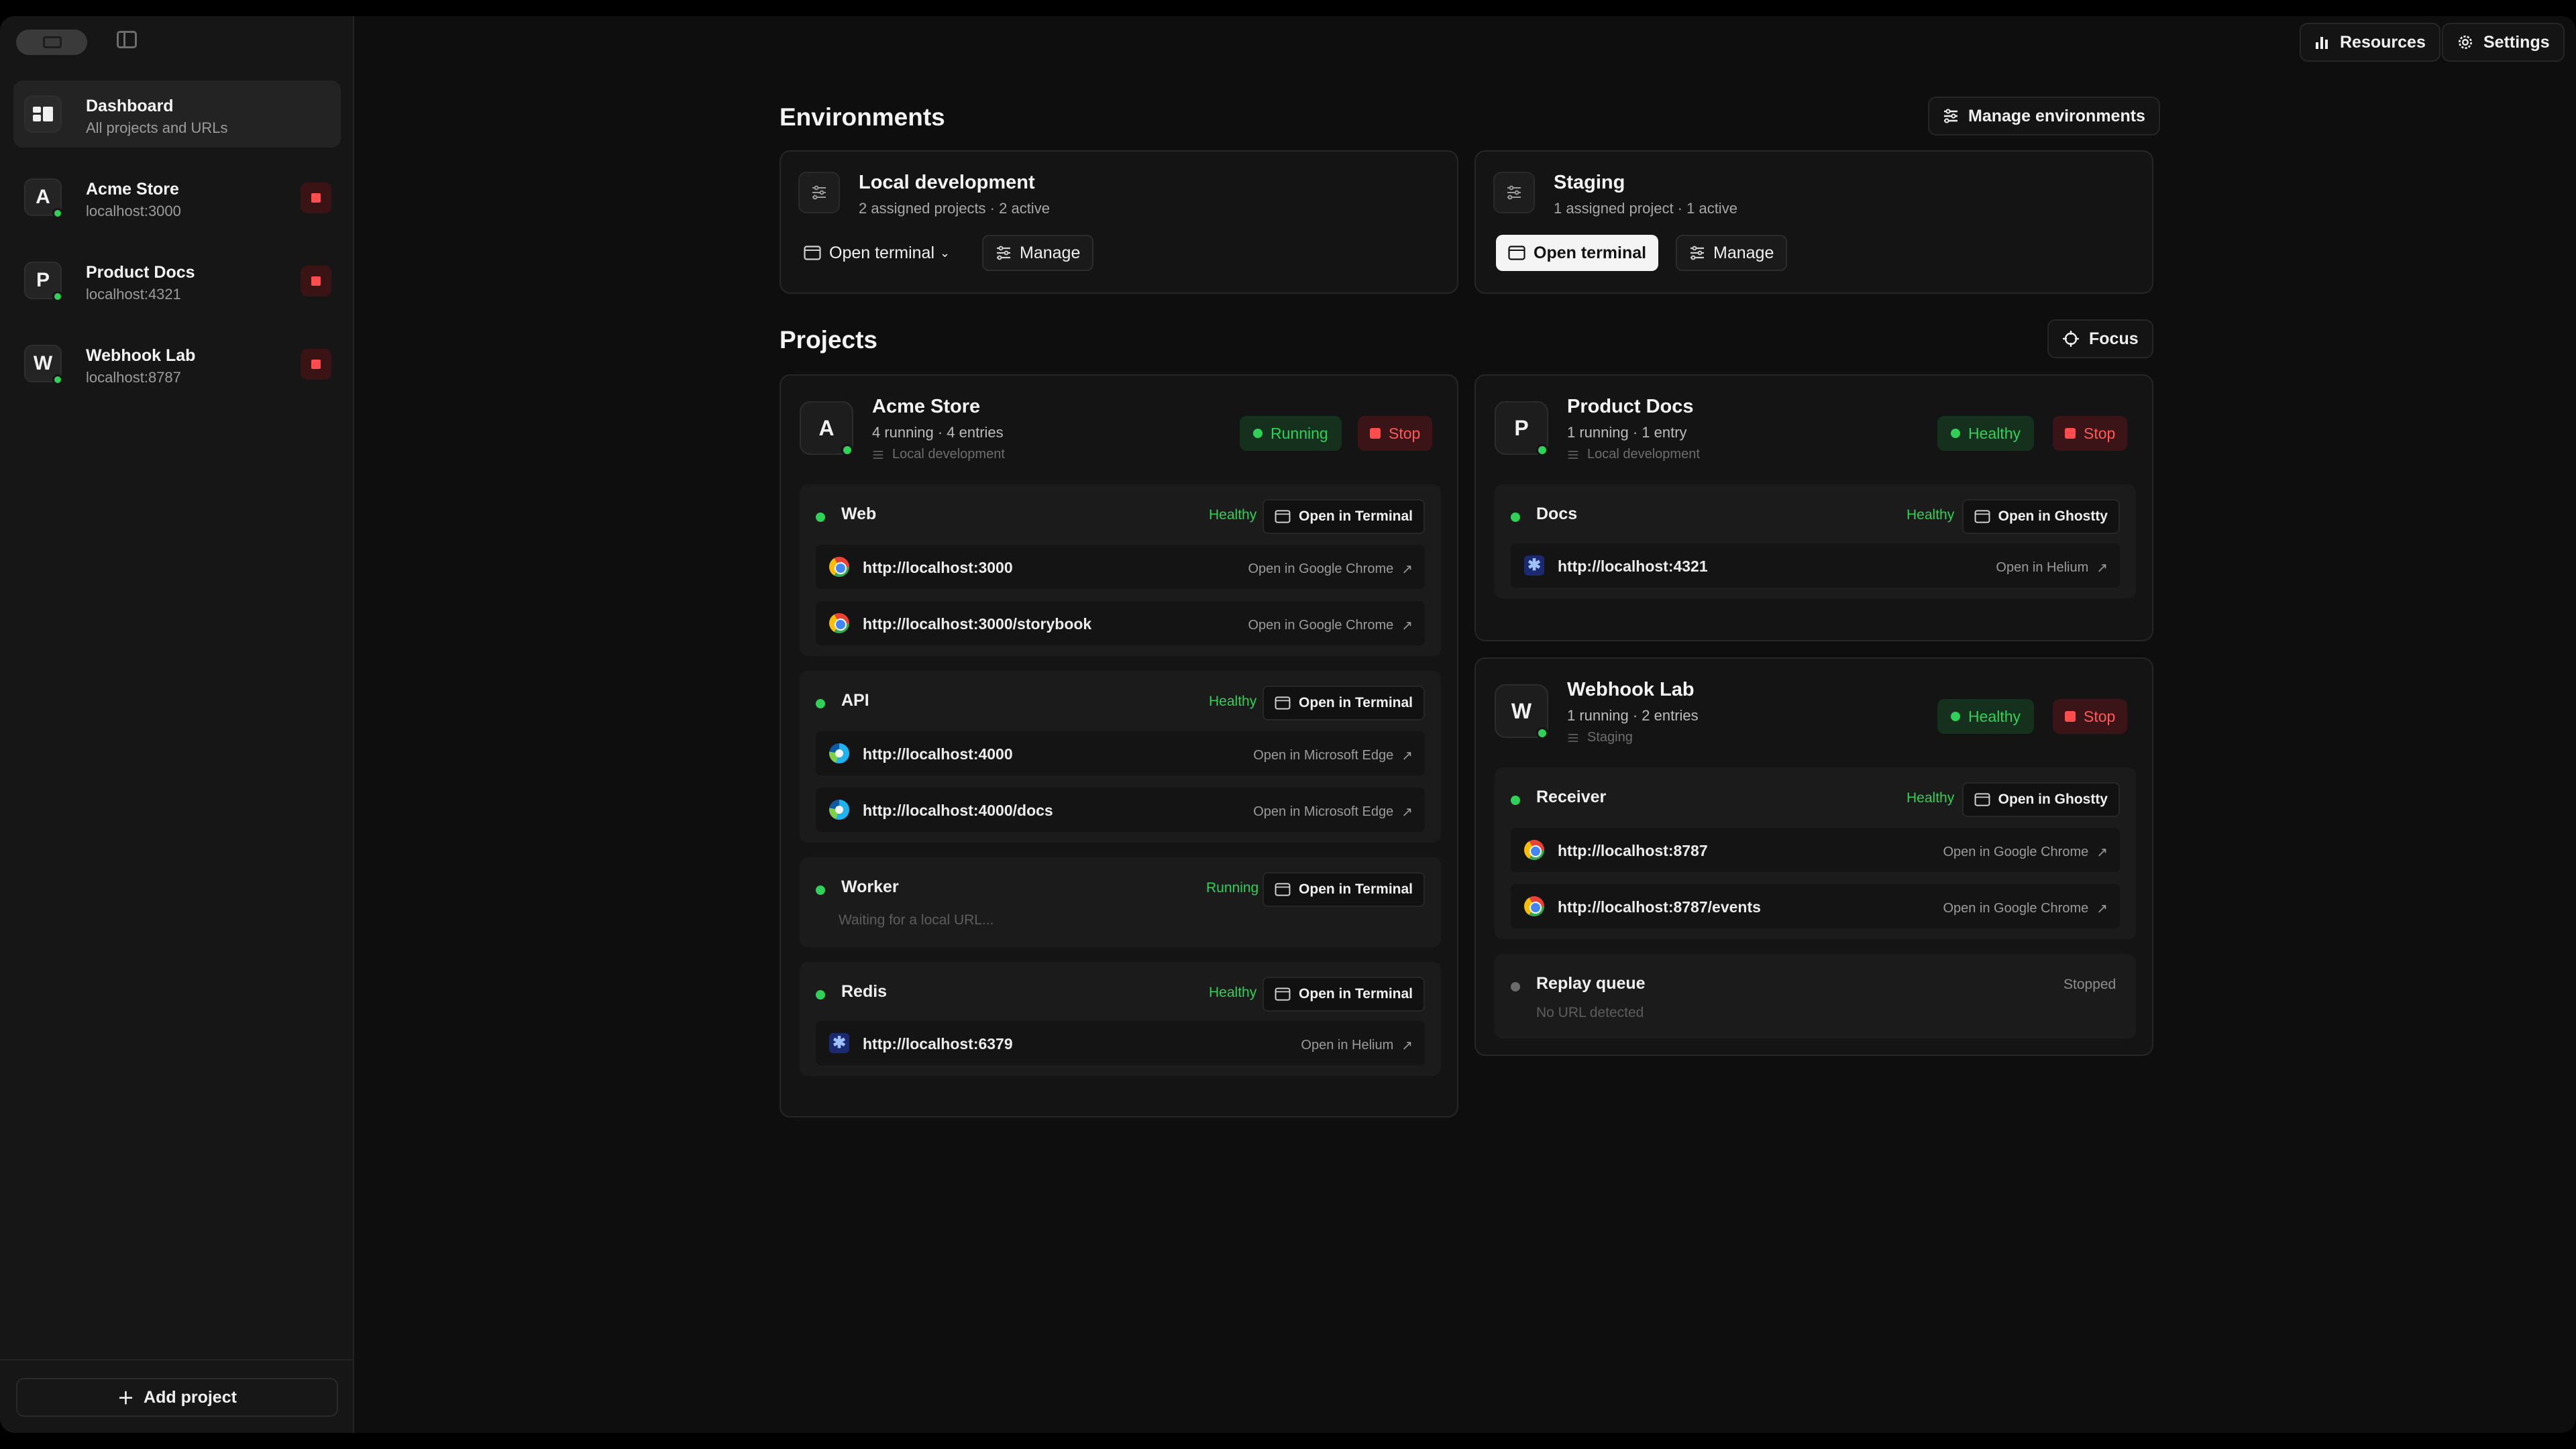 The image size is (2576, 1449). I want to click on service-name: Worker, so click(870, 886).